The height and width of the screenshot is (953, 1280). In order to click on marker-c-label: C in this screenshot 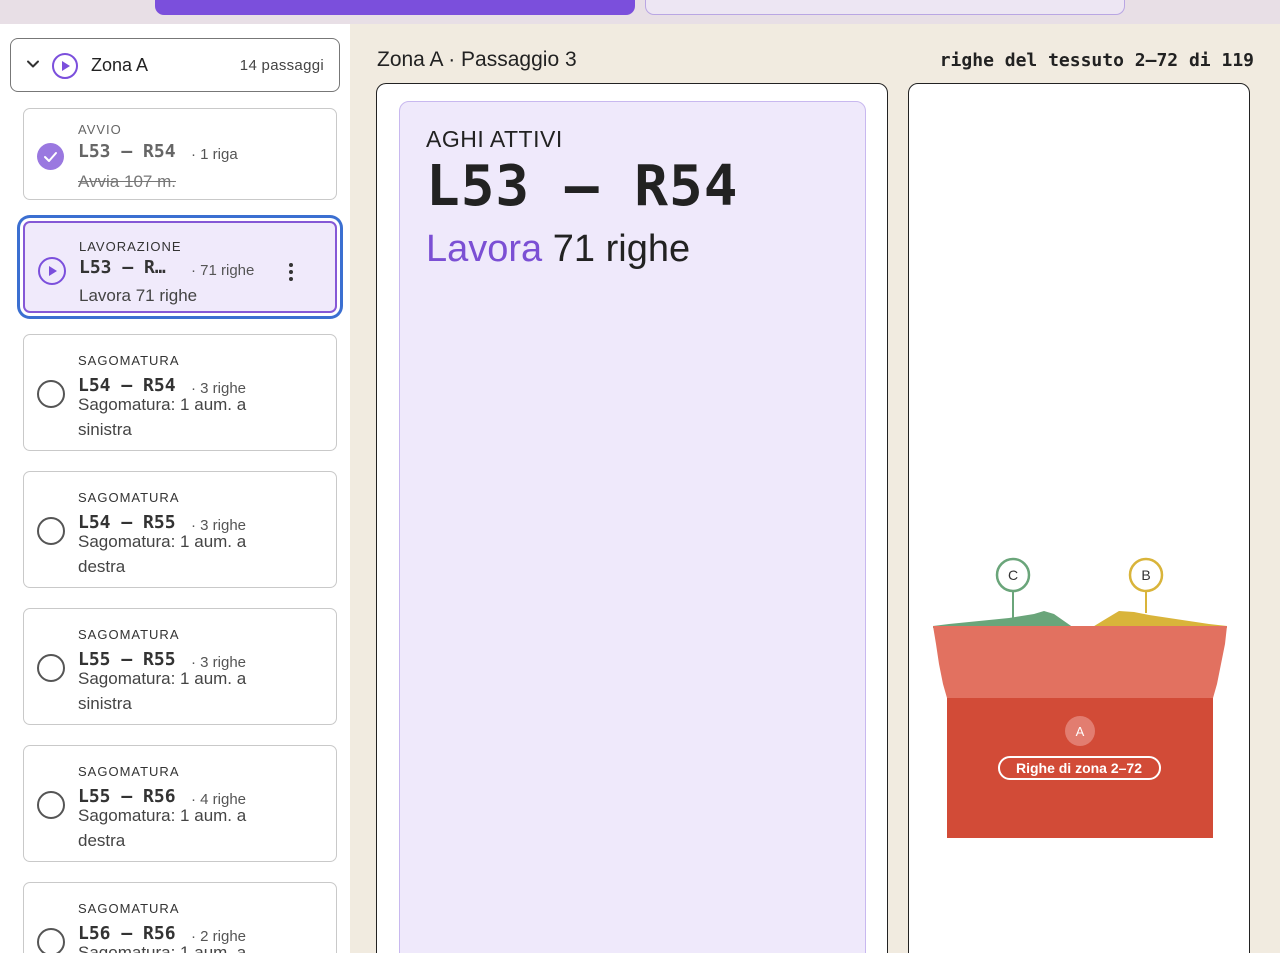, I will do `click(1013, 575)`.